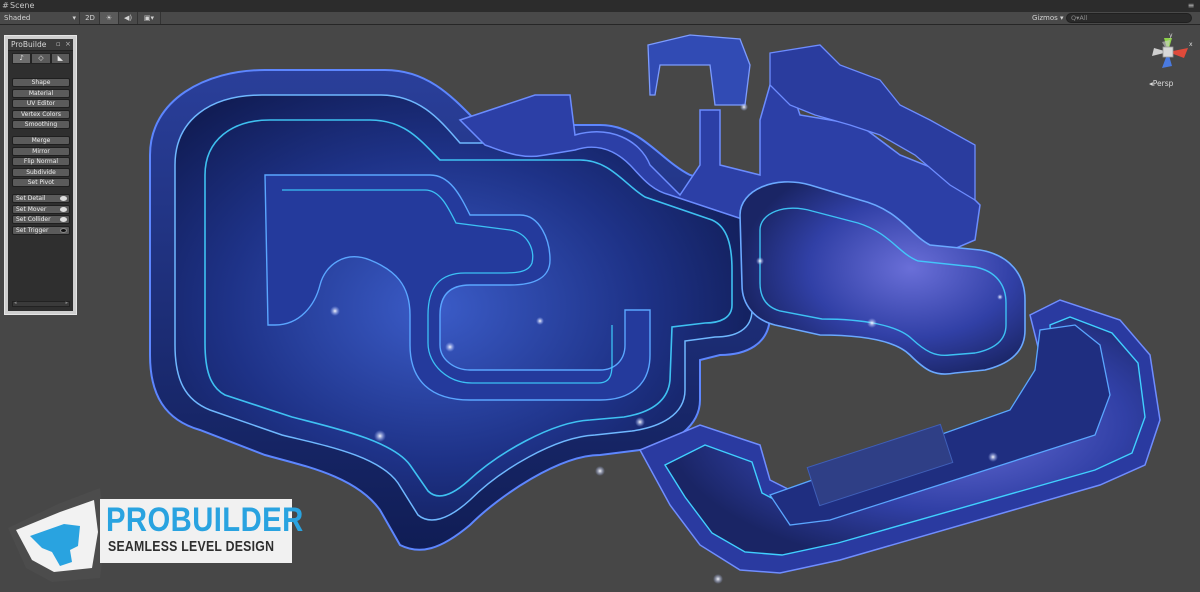 The image size is (1200, 592). Describe the element at coordinates (31, 198) in the screenshot. I see `set-detail-label: Set Detail` at that location.